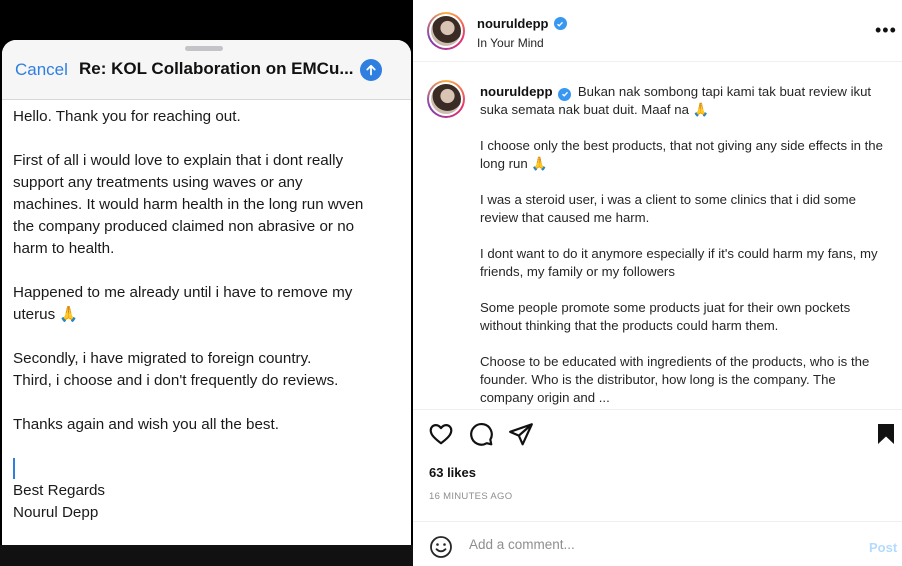  Describe the element at coordinates (470, 496) in the screenshot. I see `post-timestamp: 16 MINUTES AGO` at that location.